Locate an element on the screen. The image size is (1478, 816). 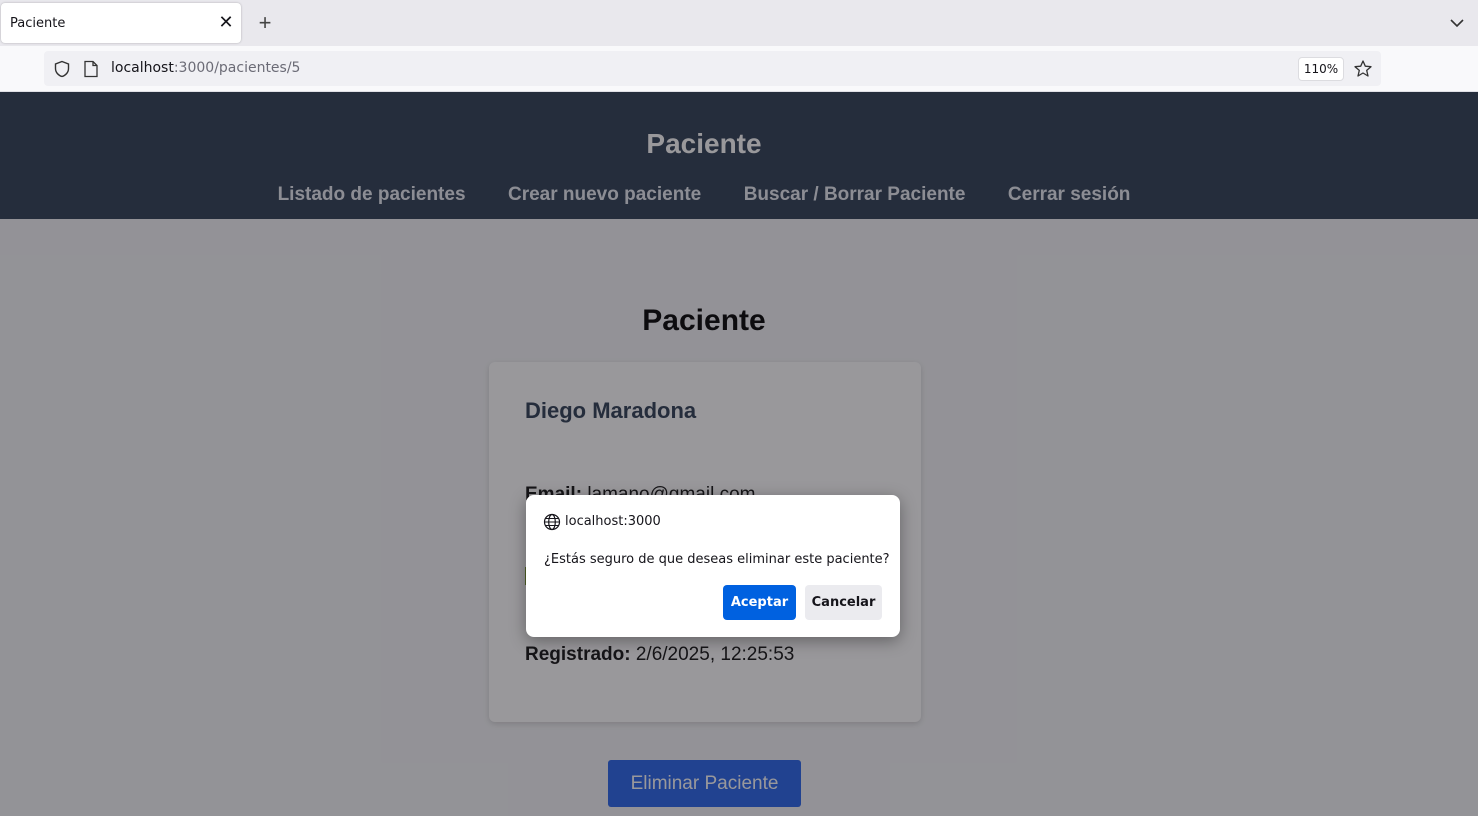
url-text: localhost:3000/pacientes/5 is located at coordinates (205, 68).